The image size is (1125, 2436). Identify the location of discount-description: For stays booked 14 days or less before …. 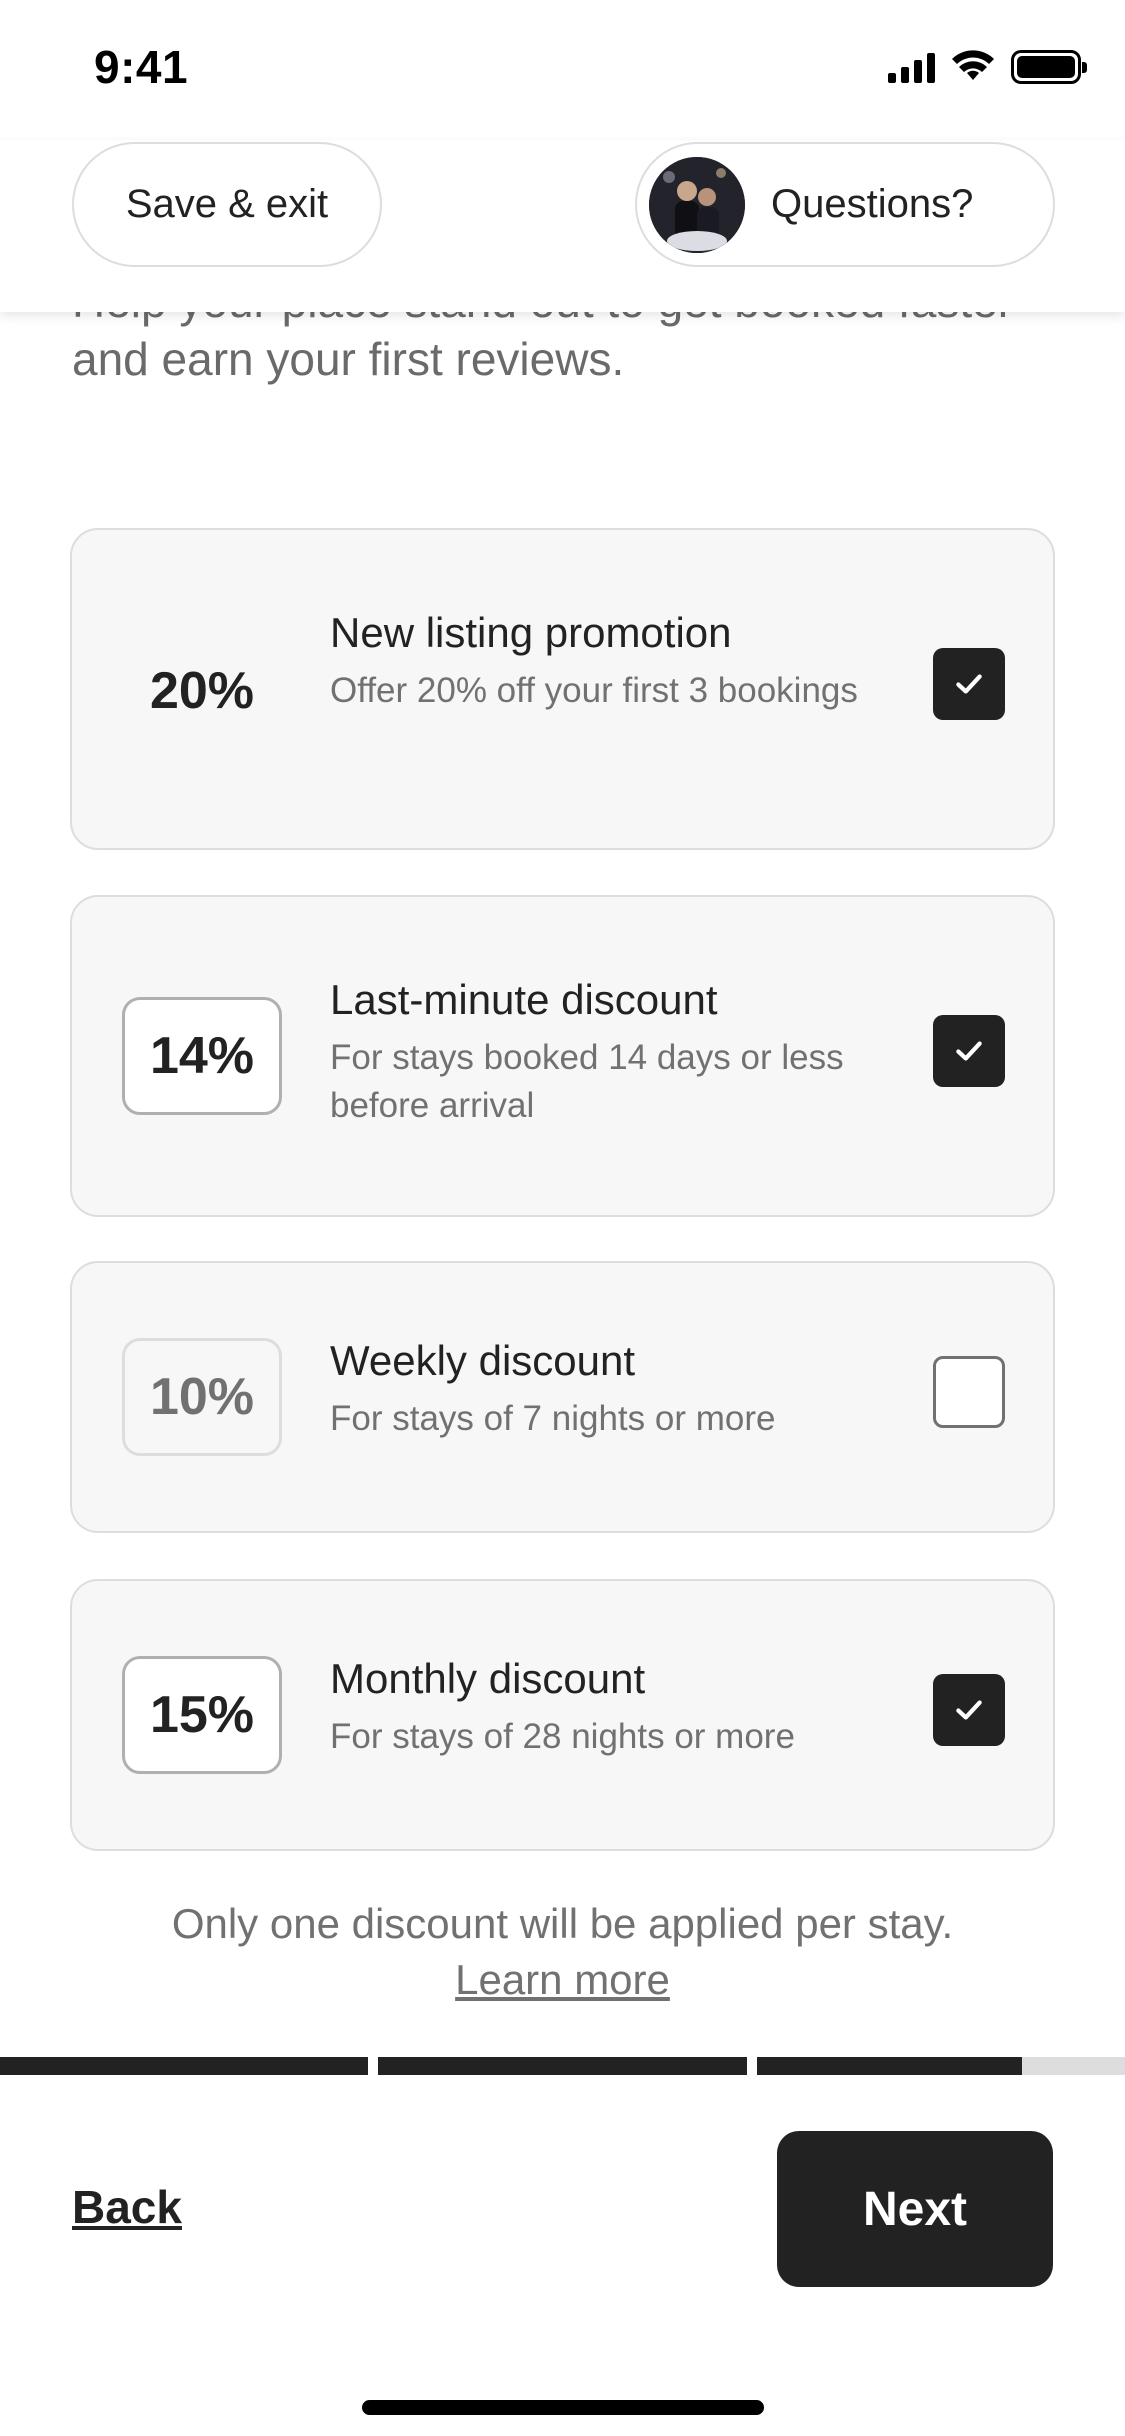
(587, 1081).